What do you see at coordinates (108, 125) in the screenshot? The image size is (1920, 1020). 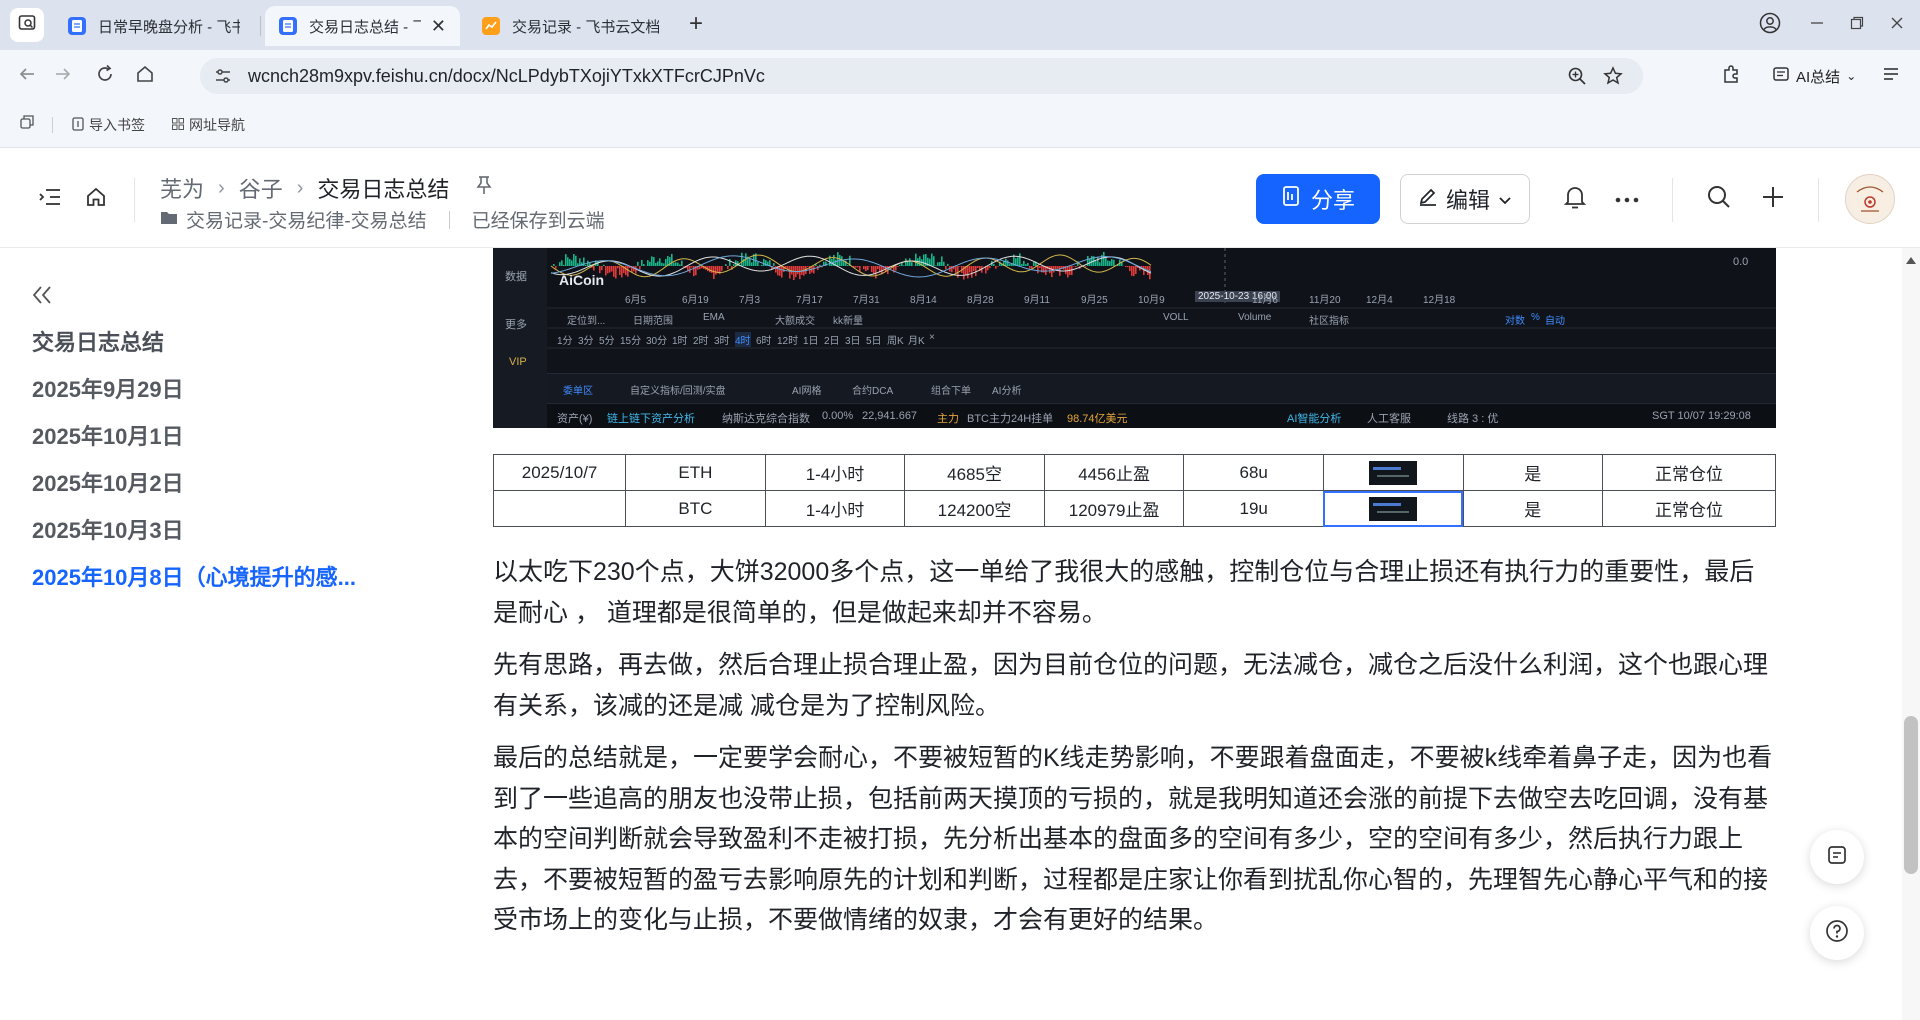 I see `import-bookmarks-link: 导入书签` at bounding box center [108, 125].